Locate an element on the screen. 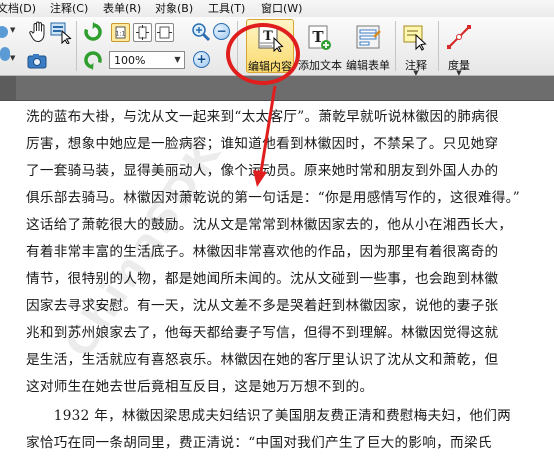 This screenshot has height=459, width=554. annotation-arrow-icon is located at coordinates (265, 136).